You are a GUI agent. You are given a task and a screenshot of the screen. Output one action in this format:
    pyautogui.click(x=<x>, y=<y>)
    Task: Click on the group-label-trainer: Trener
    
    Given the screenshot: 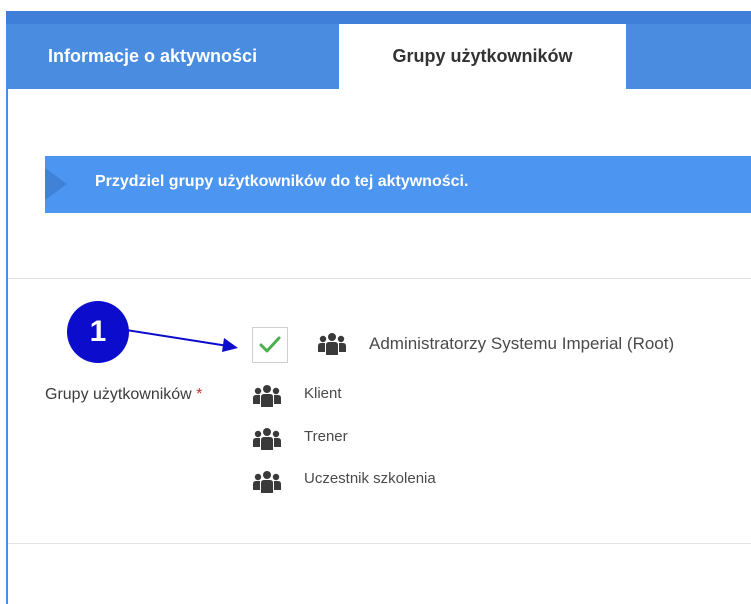 What is the action you would take?
    pyautogui.click(x=326, y=436)
    